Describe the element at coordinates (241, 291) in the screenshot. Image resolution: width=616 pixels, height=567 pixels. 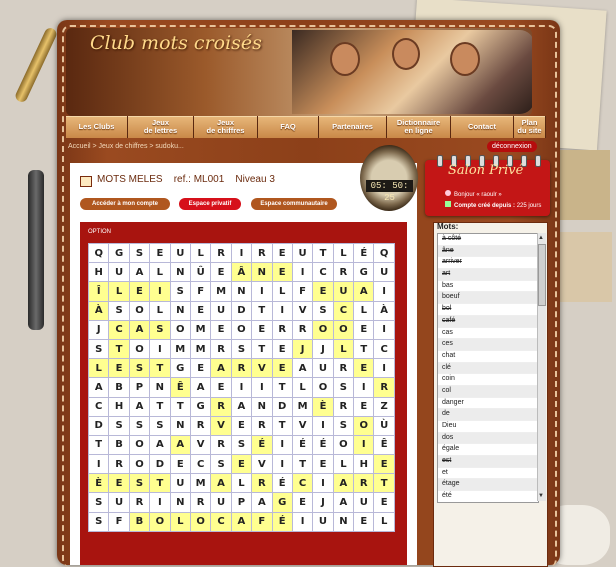
I see `grid-cell: N` at that location.